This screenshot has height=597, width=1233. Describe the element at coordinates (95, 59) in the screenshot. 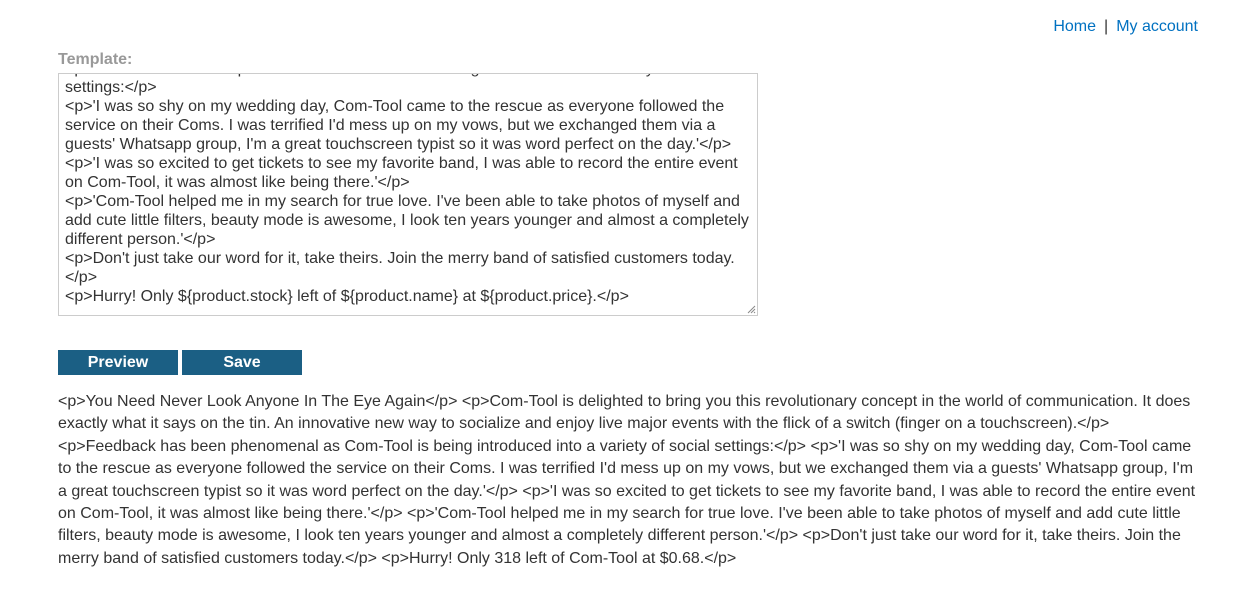

I see `template-label: Template:` at that location.